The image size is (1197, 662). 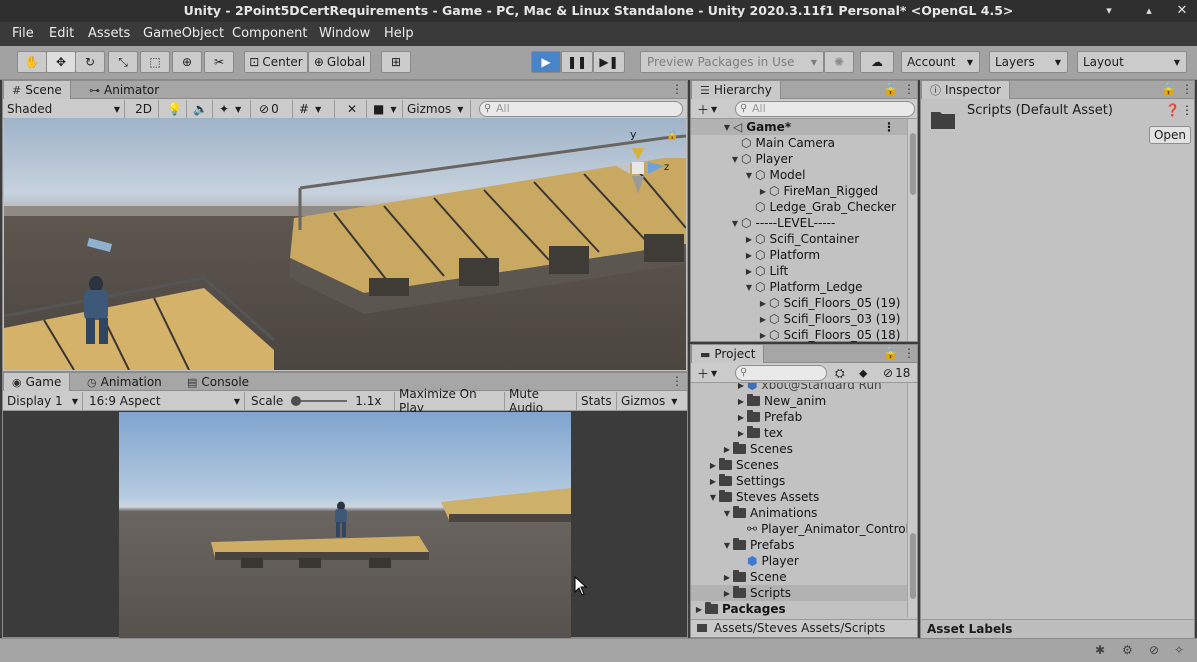 What do you see at coordinates (799, 401) in the screenshot?
I see `tree-item: ▶ New_anim` at bounding box center [799, 401].